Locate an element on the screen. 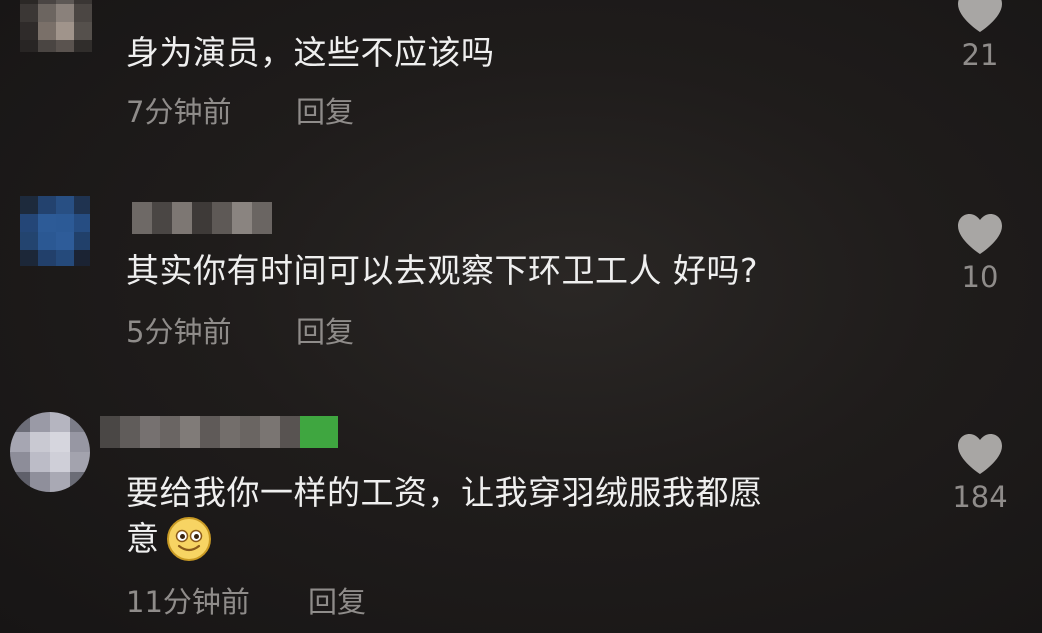  like-button: 184 is located at coordinates (980, 474).